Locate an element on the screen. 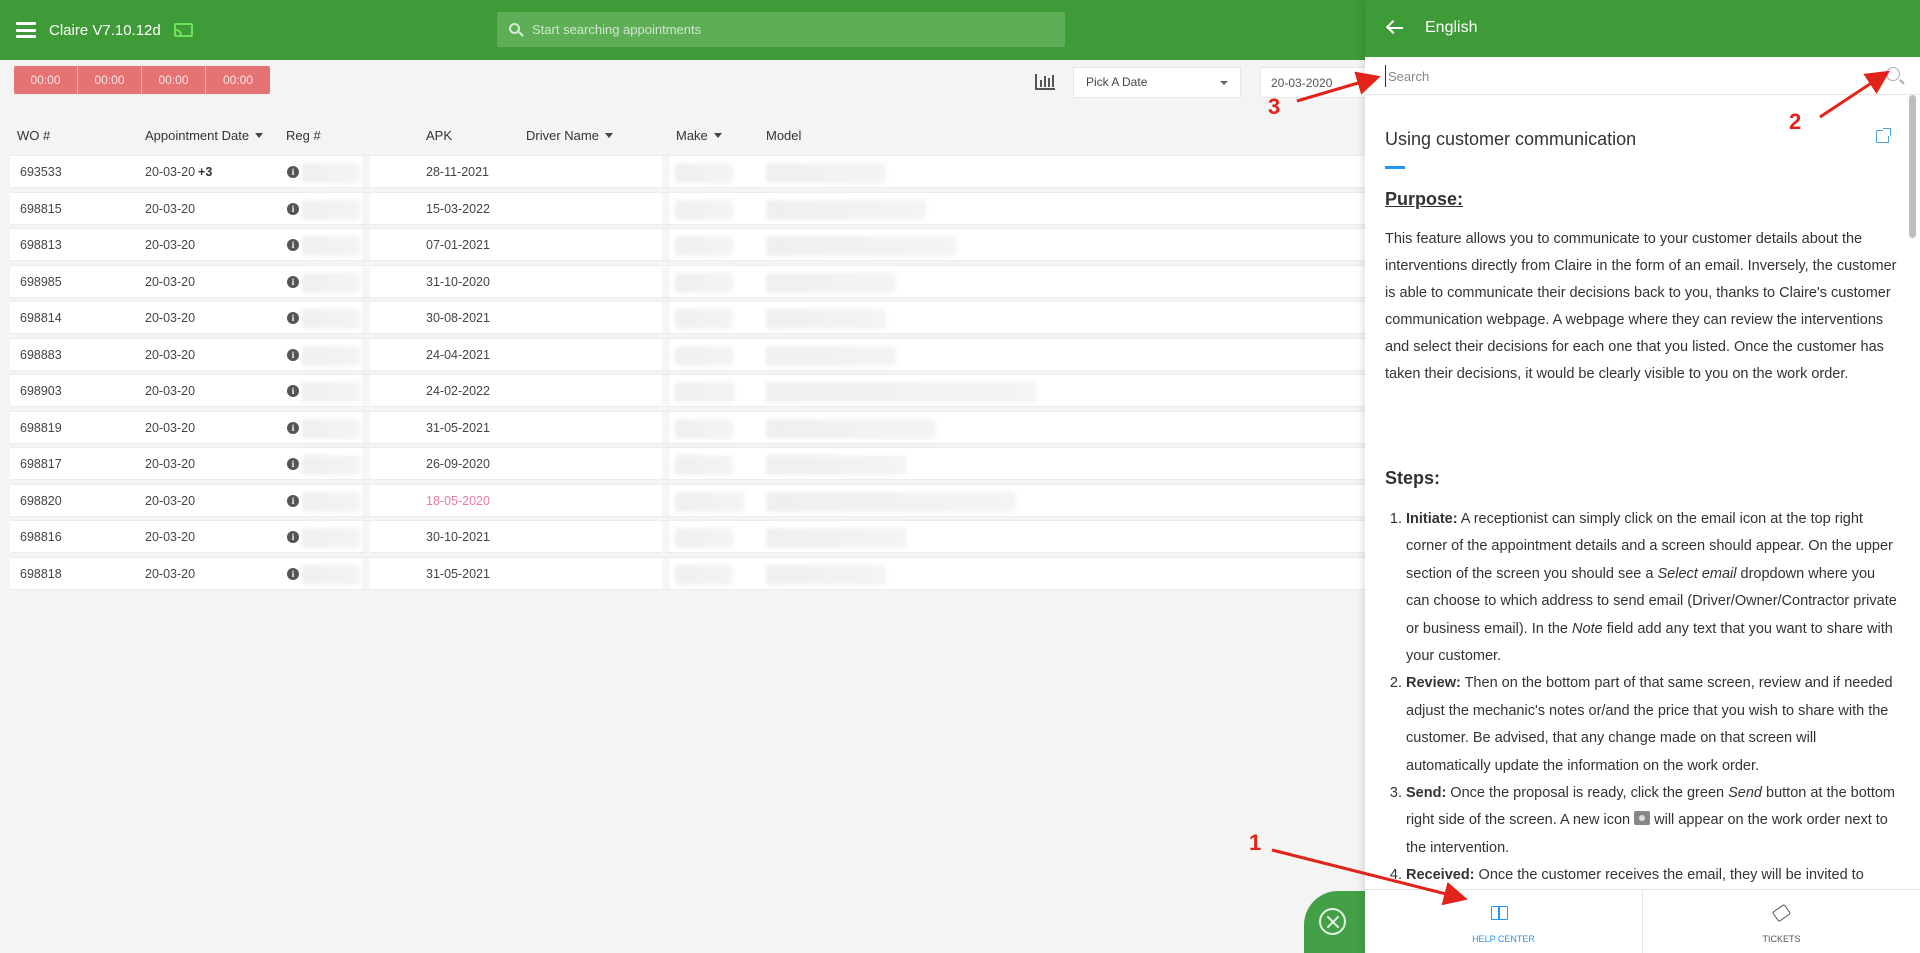  back-arrow-icon is located at coordinates (1394, 27).